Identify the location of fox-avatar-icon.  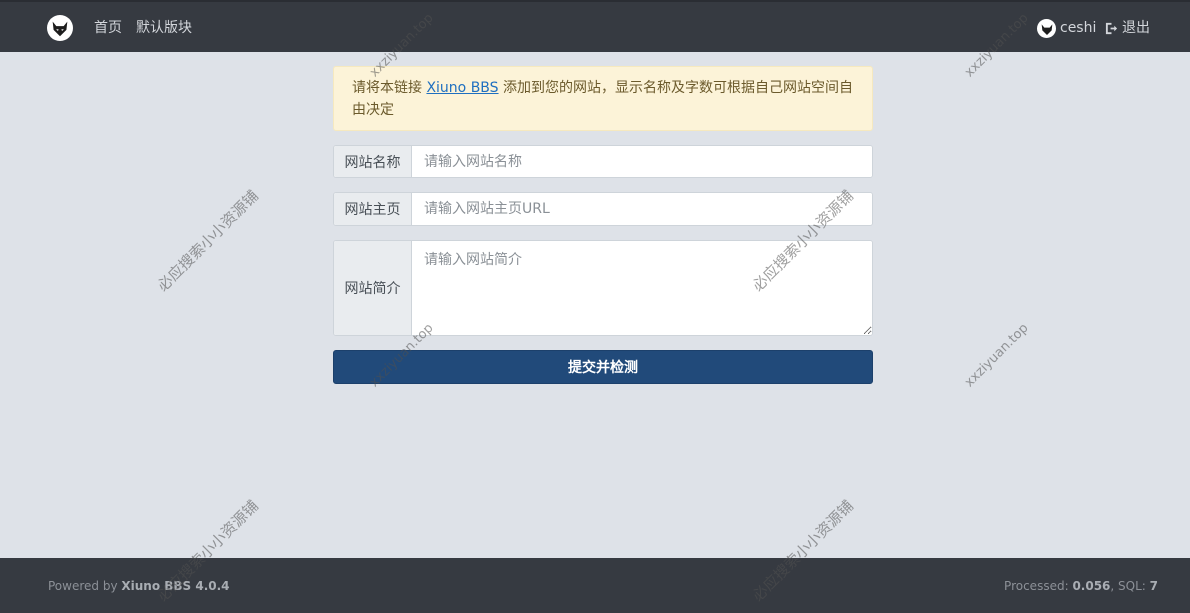
(1046, 29).